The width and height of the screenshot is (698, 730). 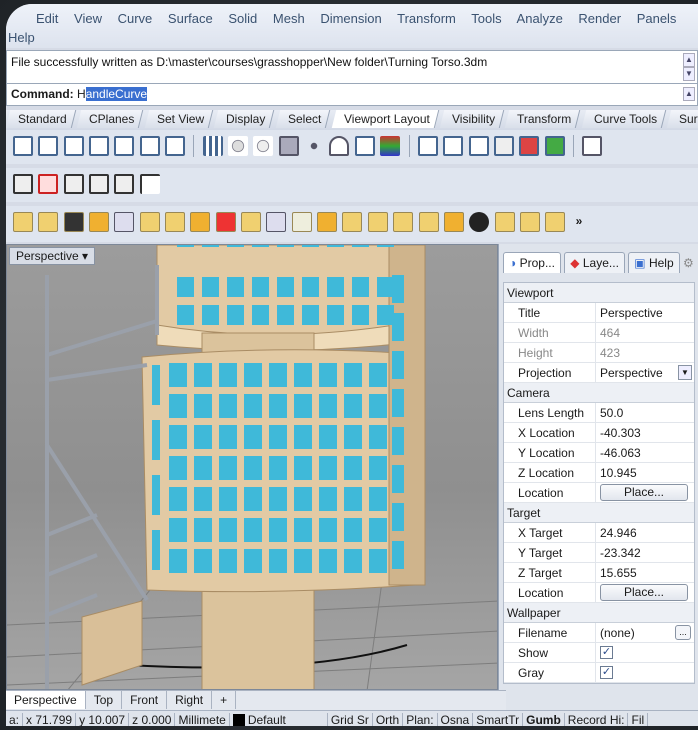 What do you see at coordinates (579, 221) in the screenshot?
I see `more-tools-icon: »` at bounding box center [579, 221].